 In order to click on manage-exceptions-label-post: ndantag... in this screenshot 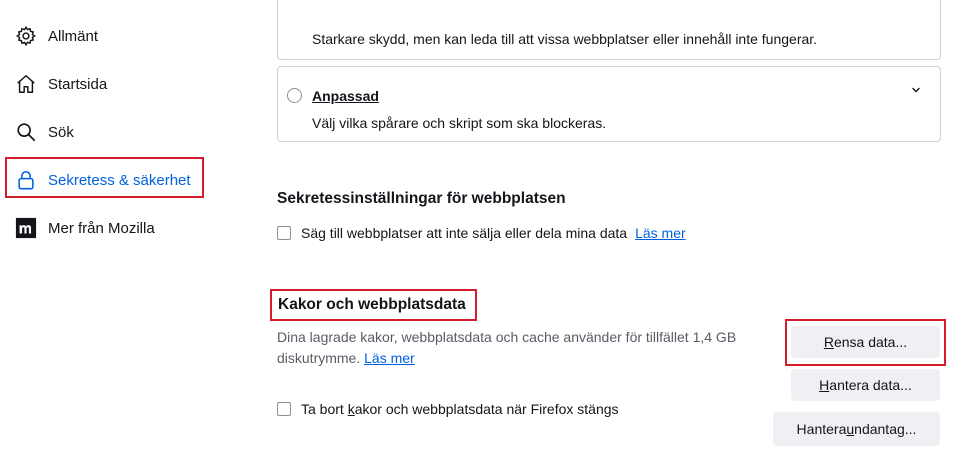, I will do `click(885, 429)`.